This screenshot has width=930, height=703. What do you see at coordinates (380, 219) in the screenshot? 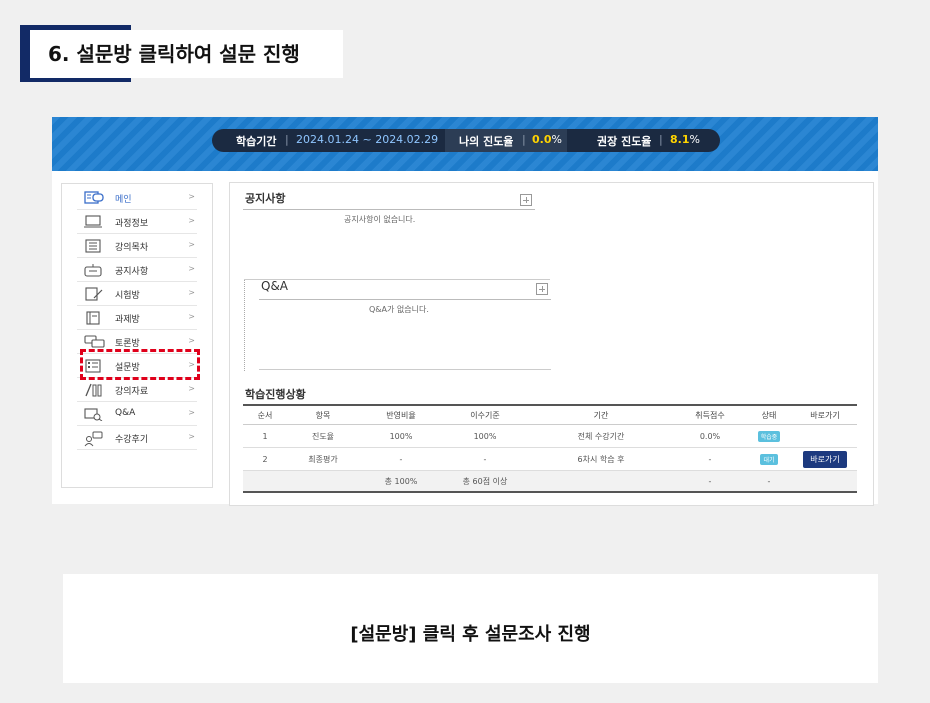
I see `notice-empty-text: 공지사항이 없습니다.` at bounding box center [380, 219].